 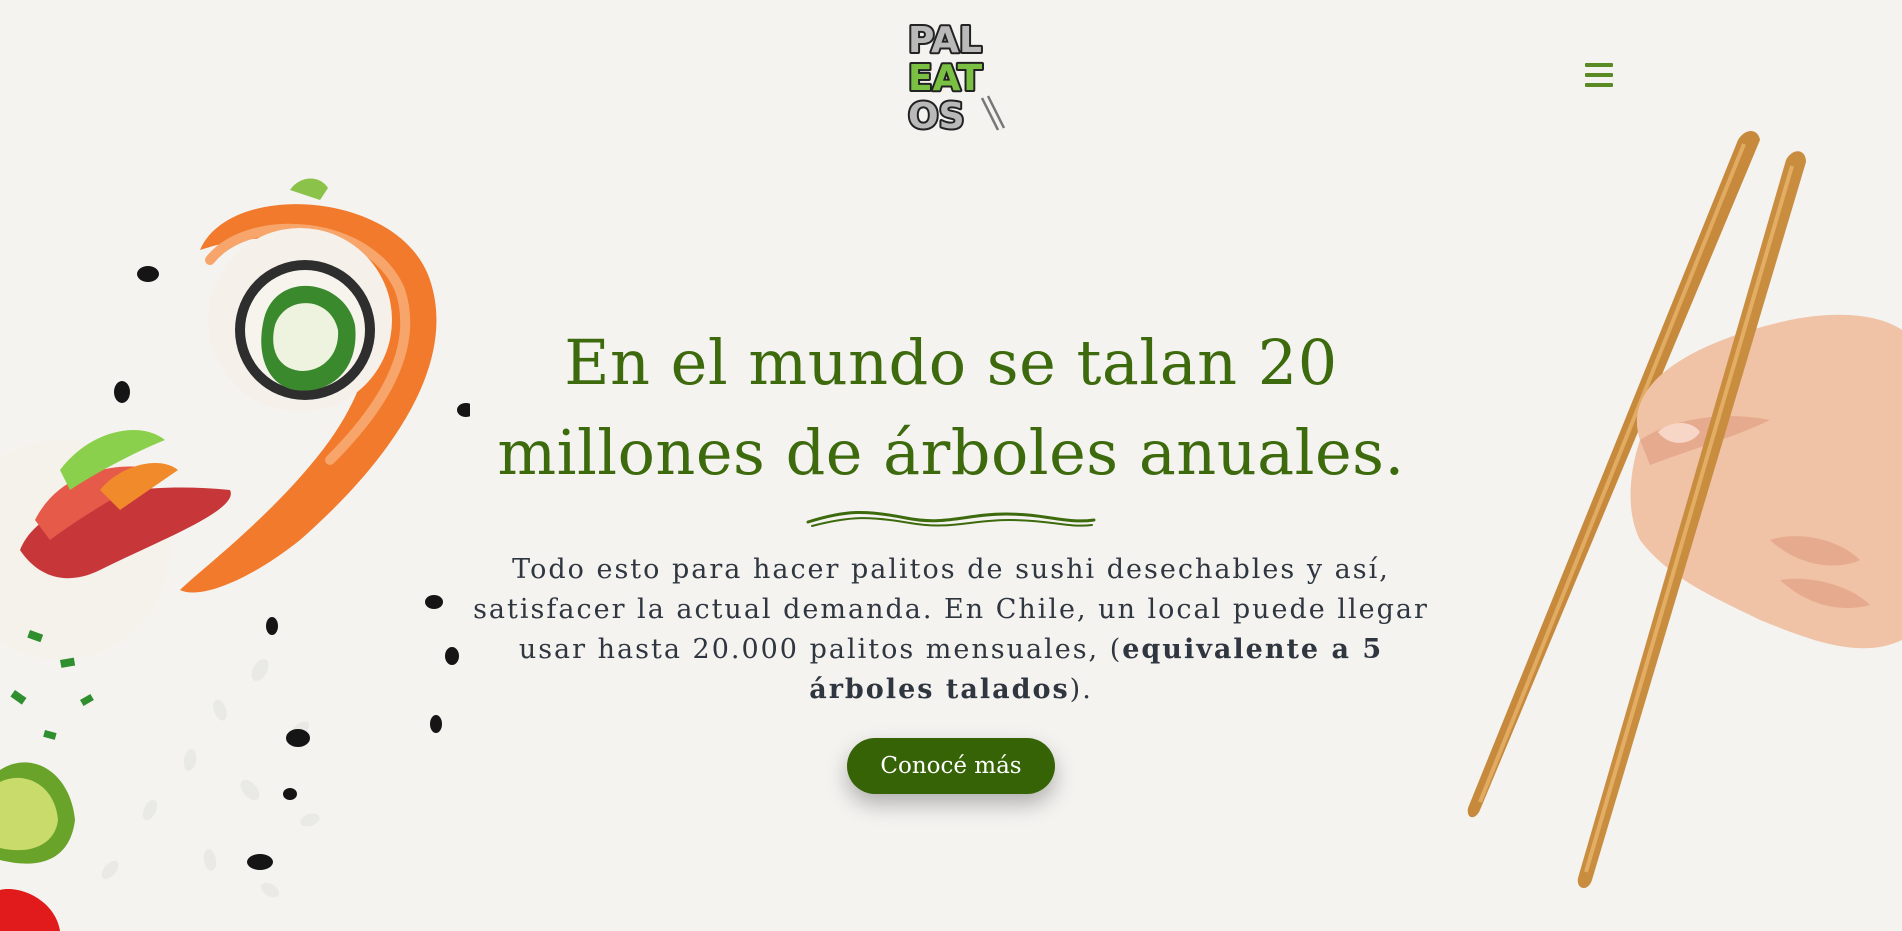 What do you see at coordinates (951, 766) in the screenshot?
I see `learn-more-button: Conocé más` at bounding box center [951, 766].